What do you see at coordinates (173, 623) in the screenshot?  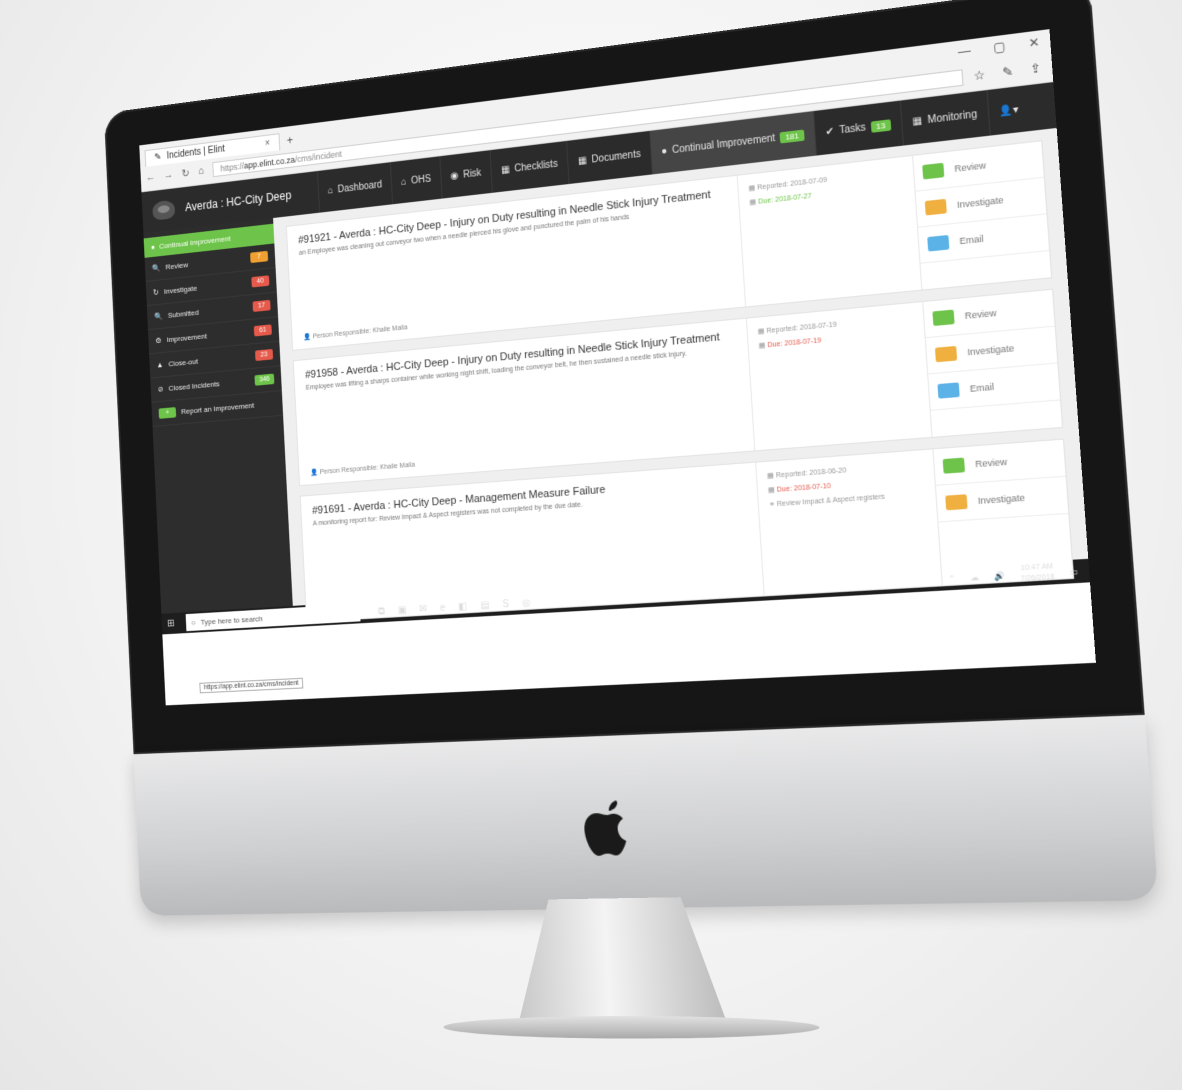 I see `windows-start-icon: ⊞` at bounding box center [173, 623].